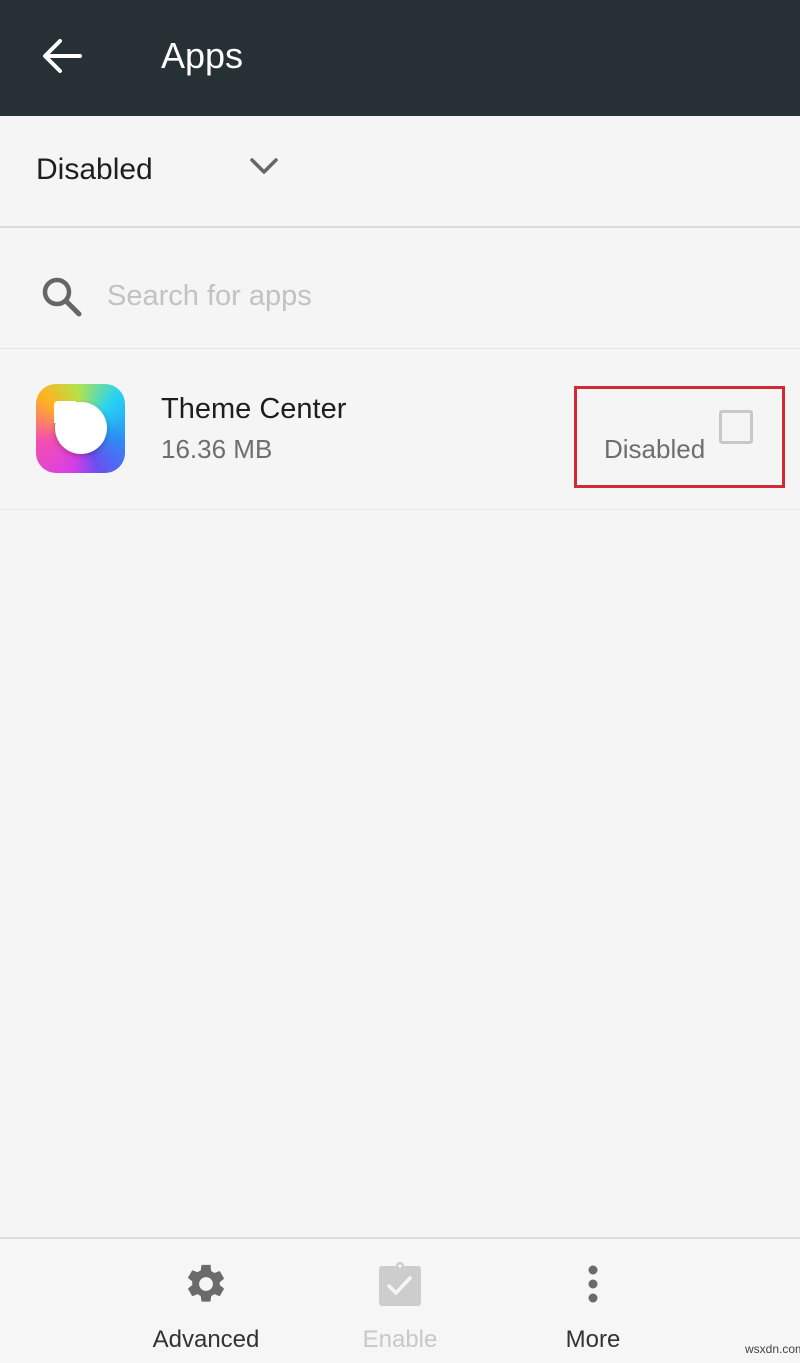 This screenshot has width=800, height=1363. Describe the element at coordinates (400, 429) in the screenshot. I see `app-list-item: Theme Center 16.36 MB Disabled` at that location.